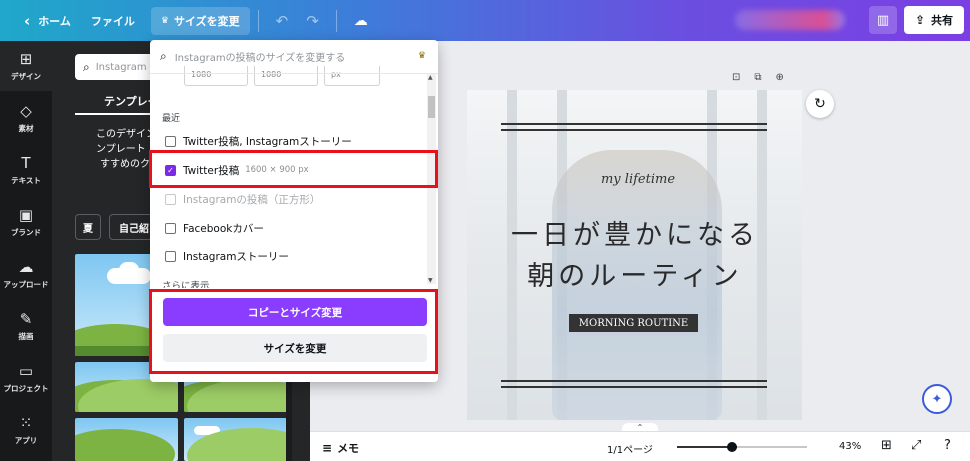 The width and height of the screenshot is (970, 461). I want to click on option-label: Instagramストーリー, so click(236, 256).